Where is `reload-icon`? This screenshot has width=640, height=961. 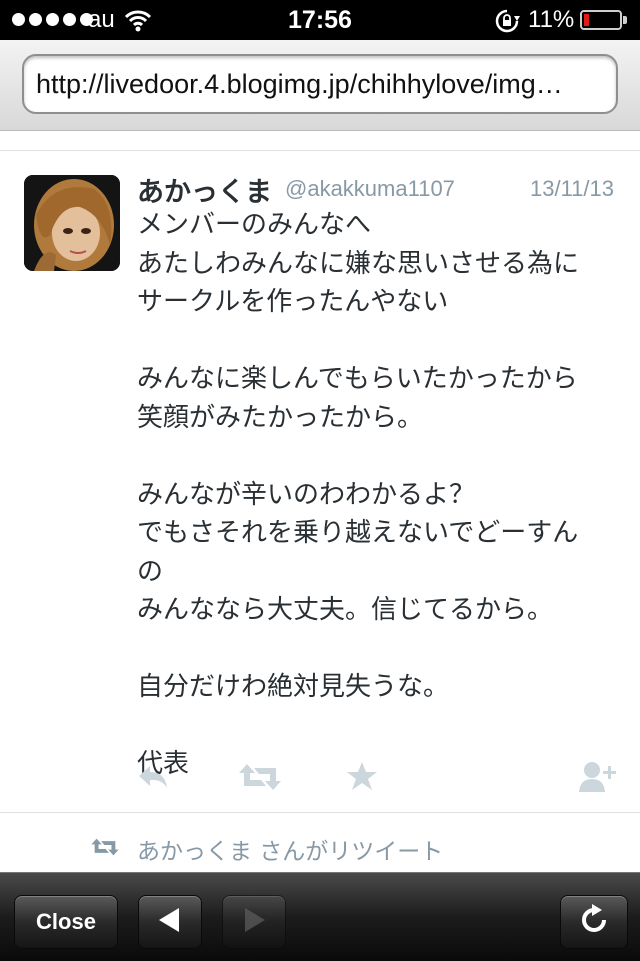
reload-icon is located at coordinates (594, 922).